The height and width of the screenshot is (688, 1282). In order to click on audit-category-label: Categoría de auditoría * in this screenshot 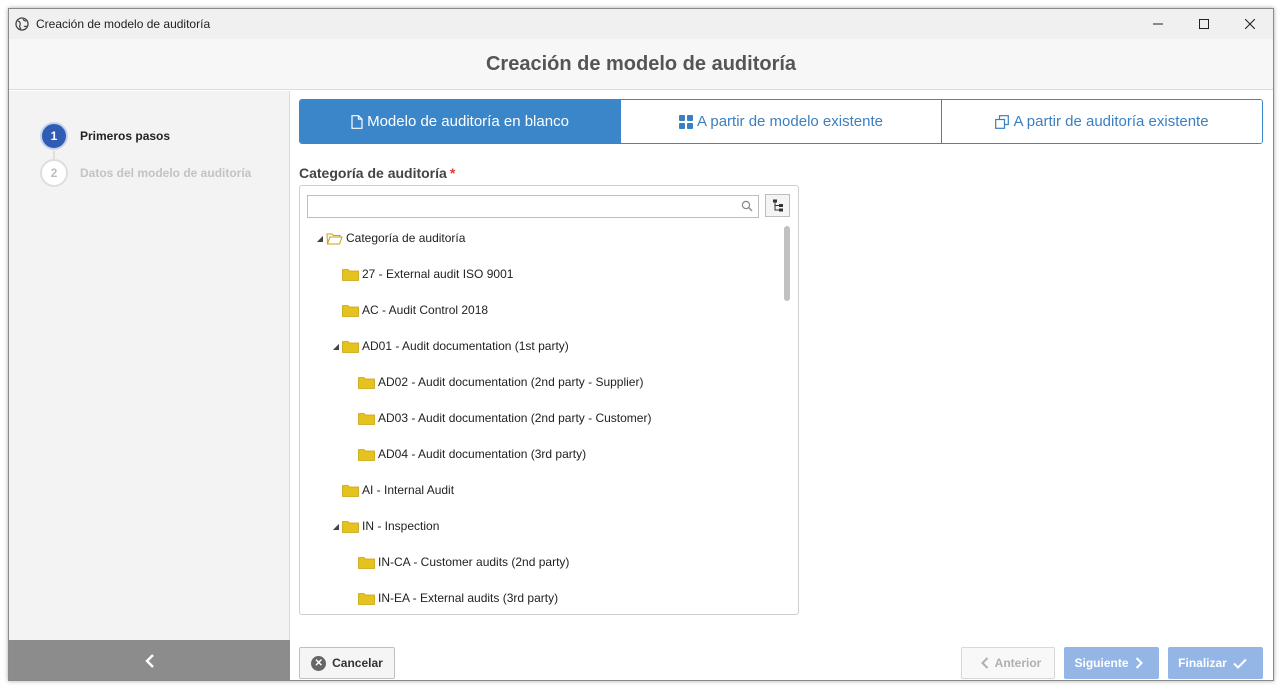, I will do `click(377, 173)`.